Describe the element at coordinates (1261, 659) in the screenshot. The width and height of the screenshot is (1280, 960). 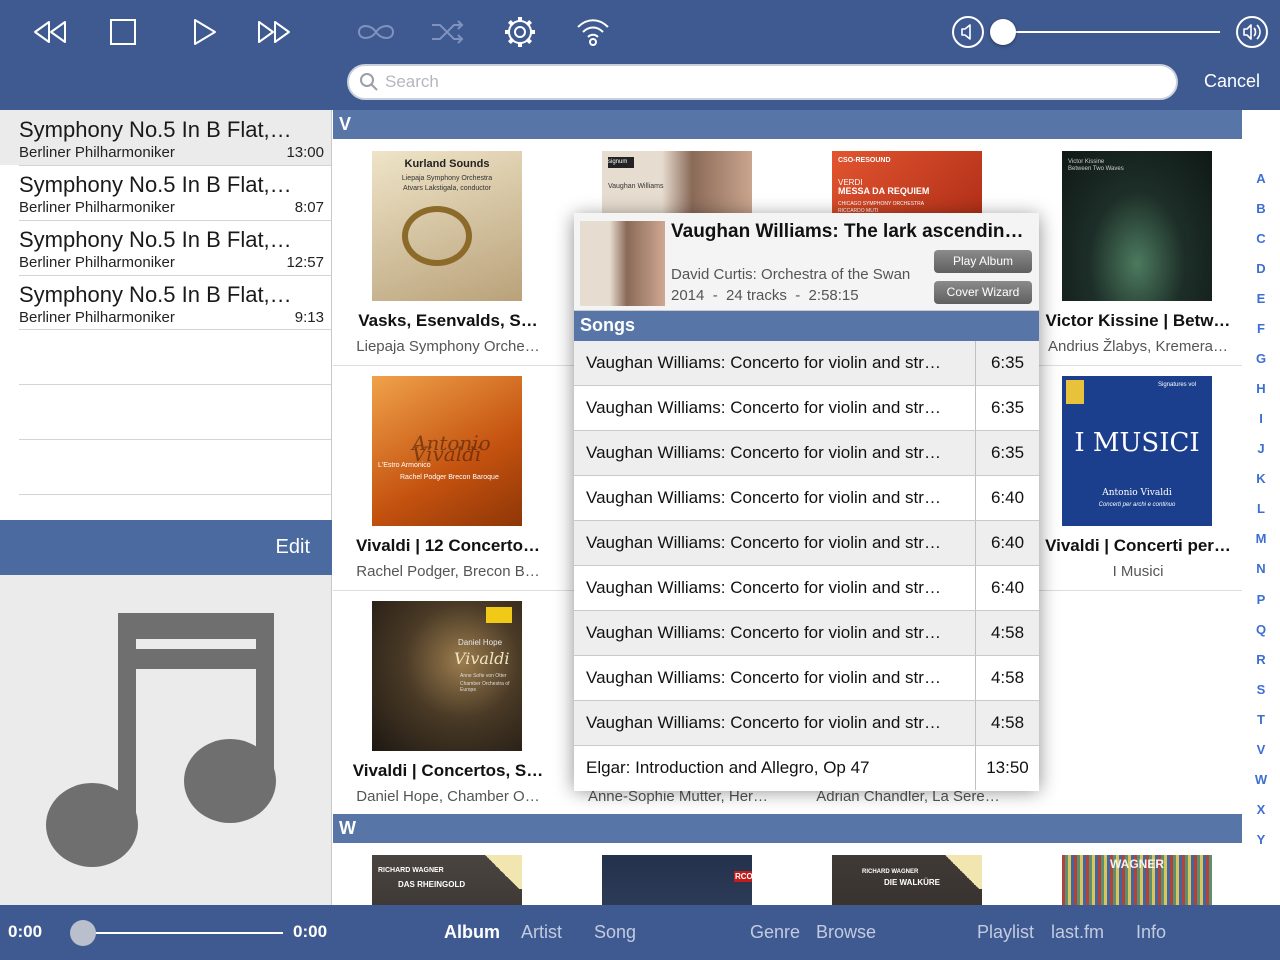
I see `index-letter: R` at that location.